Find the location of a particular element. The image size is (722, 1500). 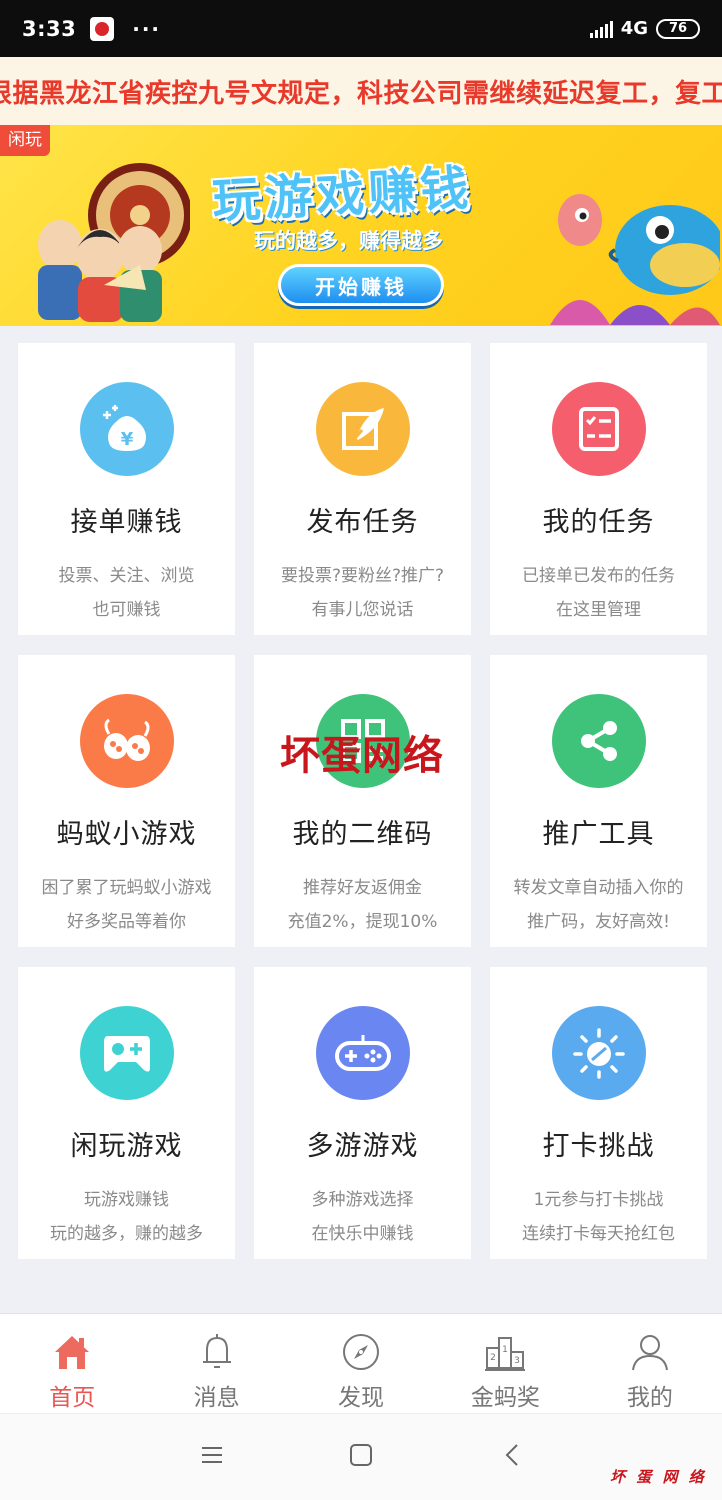

bottom-tab-bar: 首页 消息 发现 1 2 3 金蚂奖 我的 is located at coordinates (361, 1363).